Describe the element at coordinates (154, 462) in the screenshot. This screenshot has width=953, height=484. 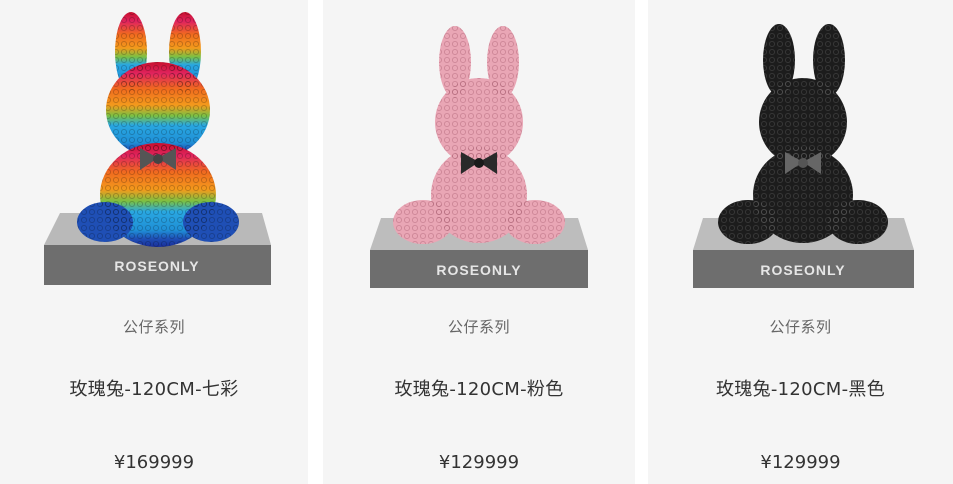
I see `product-price: ¥169999` at that location.